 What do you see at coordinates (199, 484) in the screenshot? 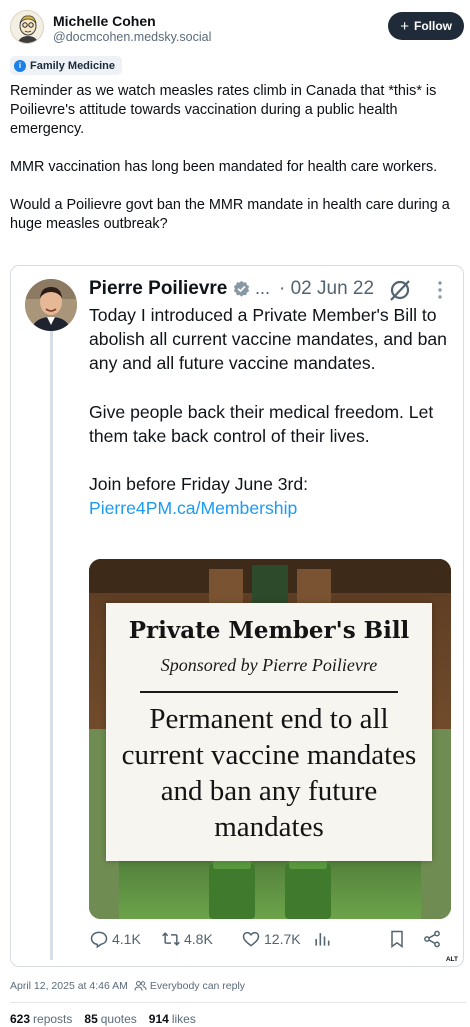
I see `join-text: Join before Friday June 3rd:` at bounding box center [199, 484].